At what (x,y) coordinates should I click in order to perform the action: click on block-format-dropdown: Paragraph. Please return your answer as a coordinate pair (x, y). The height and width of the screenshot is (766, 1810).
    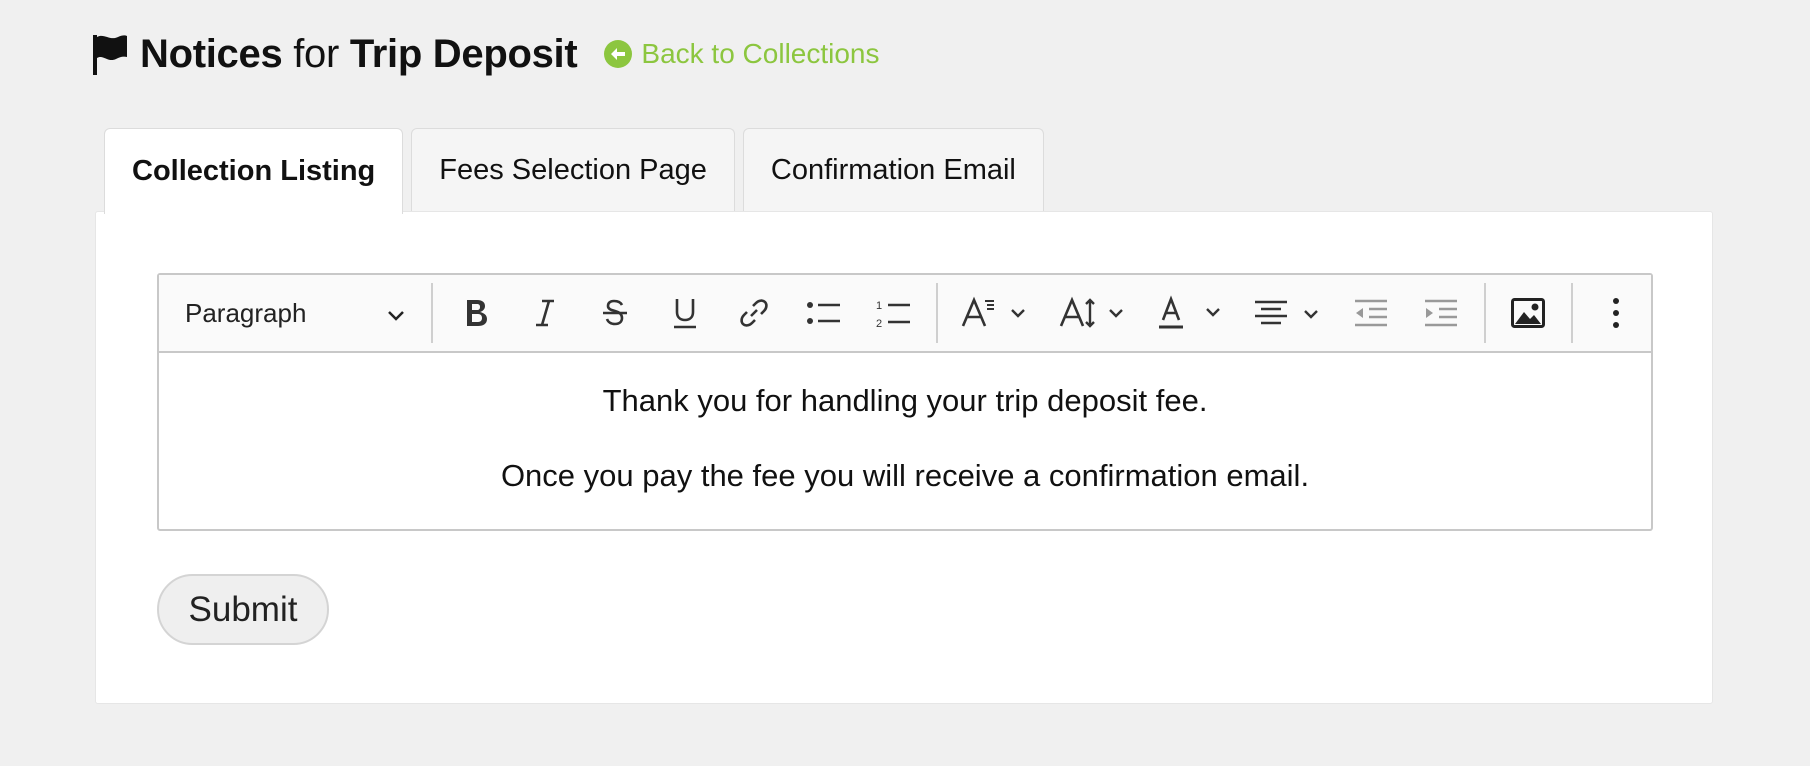
    Looking at the image, I should click on (296, 313).